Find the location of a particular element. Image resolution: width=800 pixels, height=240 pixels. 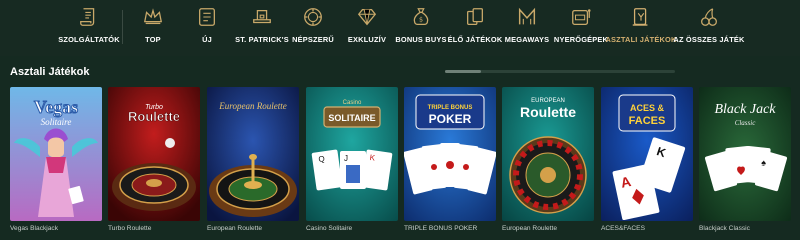

game-thumbnail: Q J K Casino SOLITAIRE is located at coordinates (352, 154).